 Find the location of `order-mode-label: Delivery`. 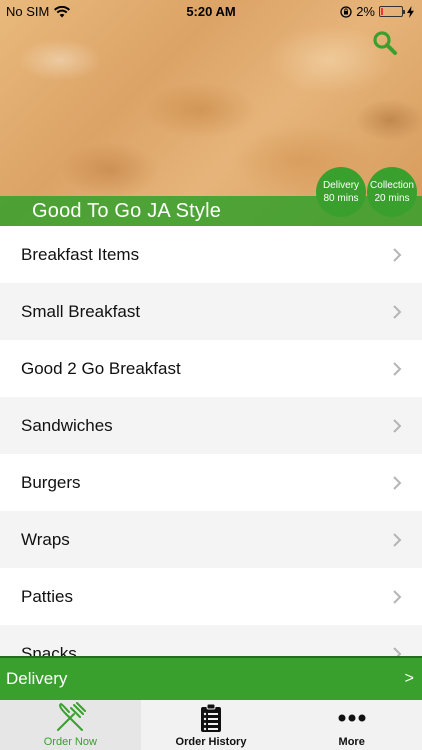

order-mode-label: Delivery is located at coordinates (37, 678).